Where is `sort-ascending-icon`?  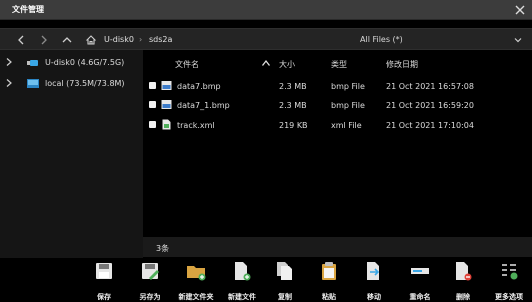
sort-ascending-icon is located at coordinates (266, 63).